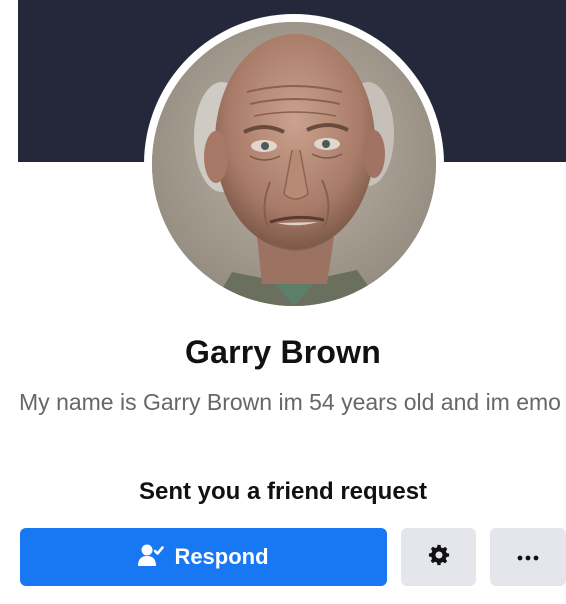 The width and height of the screenshot is (566, 604). I want to click on respond-button: Respond, so click(203, 557).